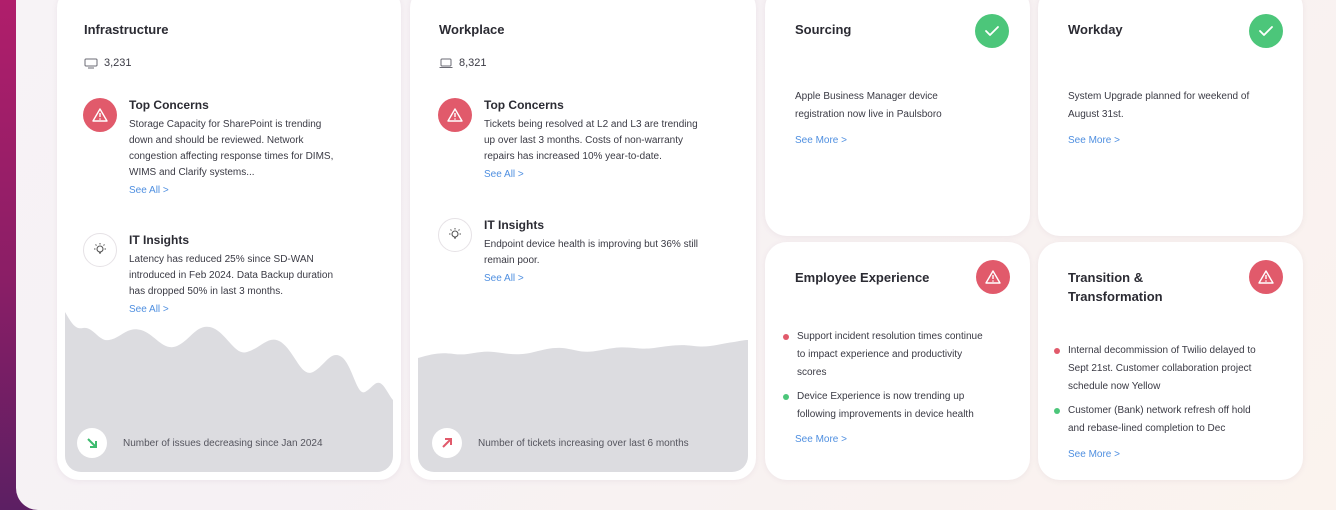 The image size is (1336, 510). I want to click on device-count: 8,321, so click(463, 63).